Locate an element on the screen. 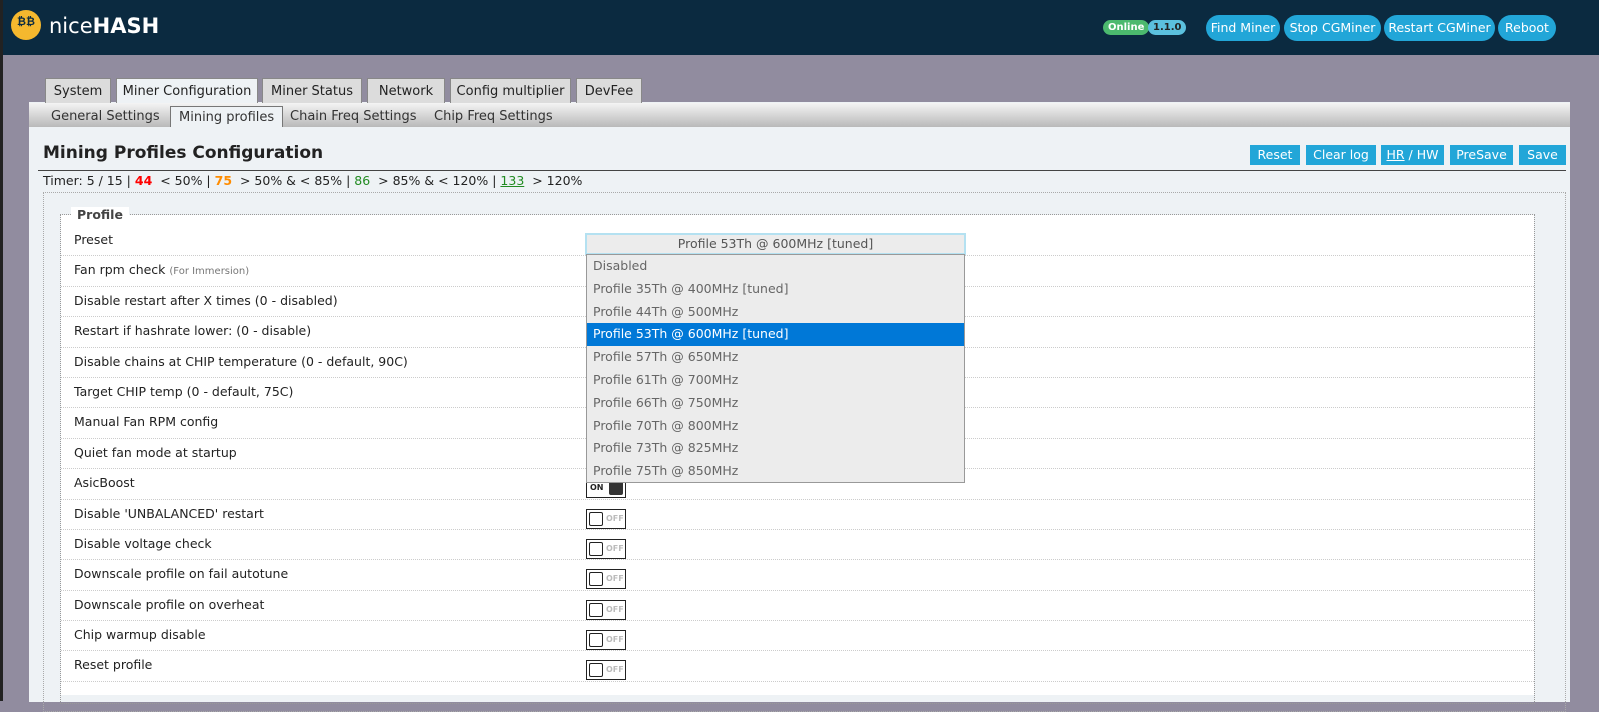 Image resolution: width=1599 pixels, height=712 pixels. setting-label: Disable 'UNBALANCED' restart is located at coordinates (169, 513).